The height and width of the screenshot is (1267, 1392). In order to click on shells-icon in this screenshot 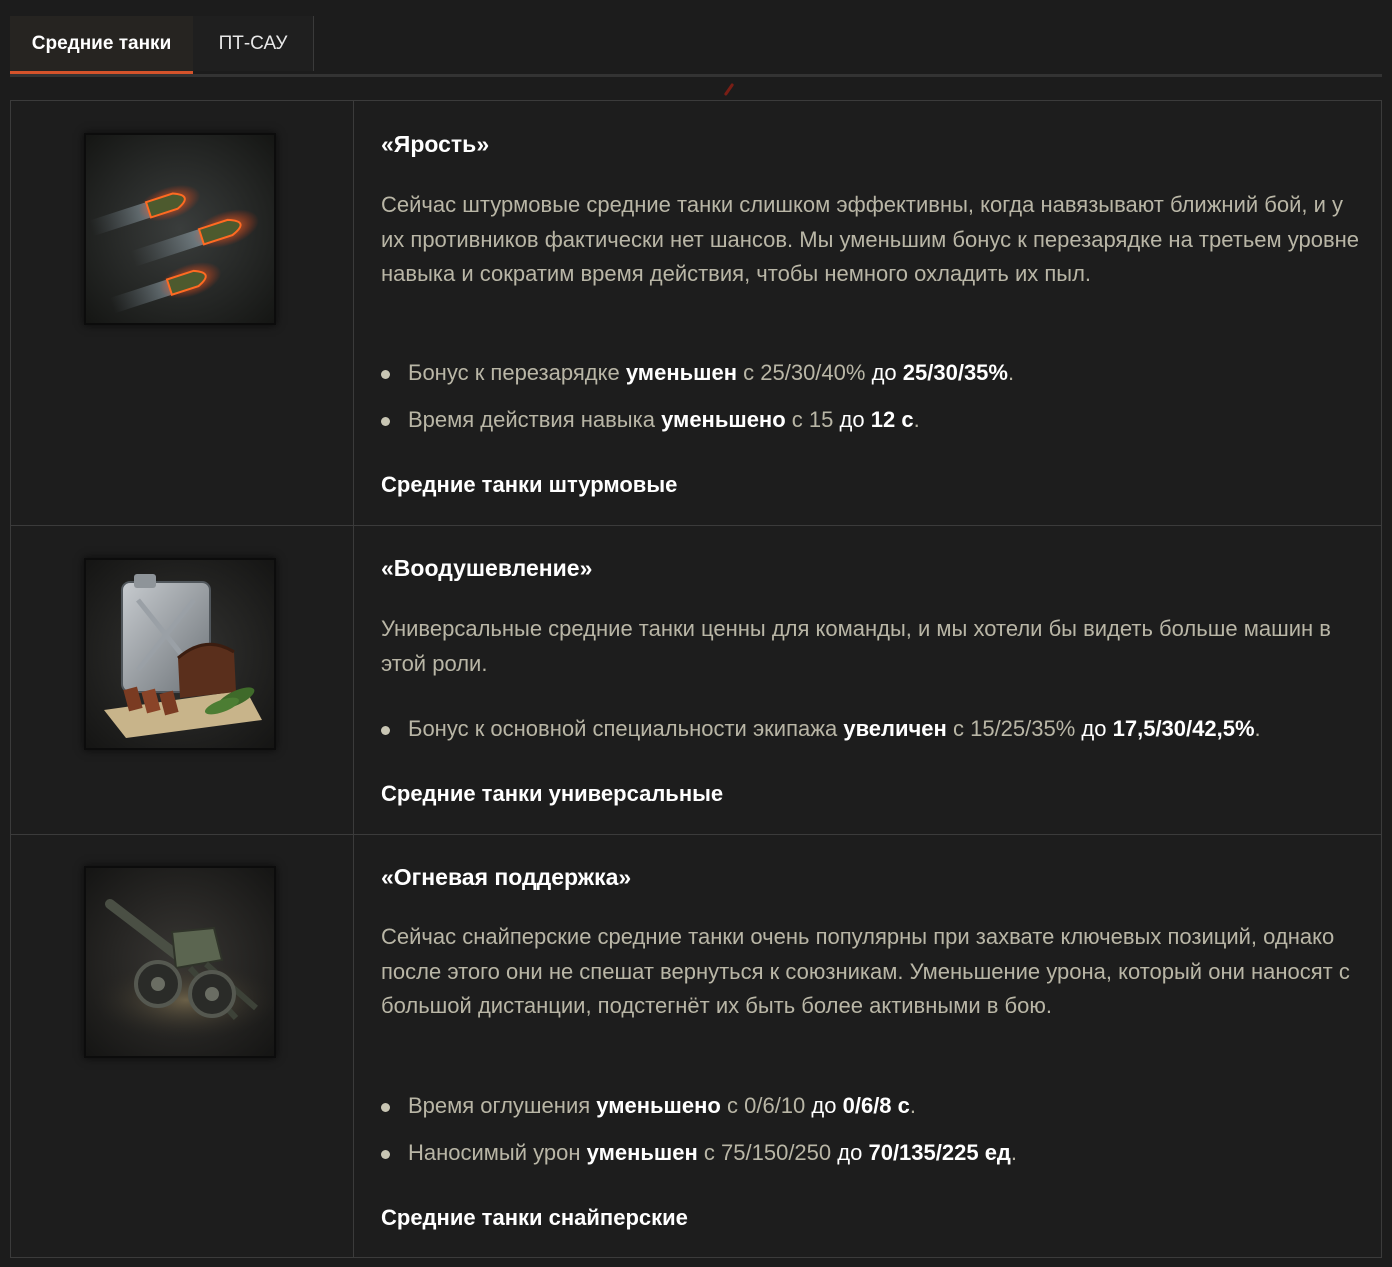, I will do `click(180, 229)`.